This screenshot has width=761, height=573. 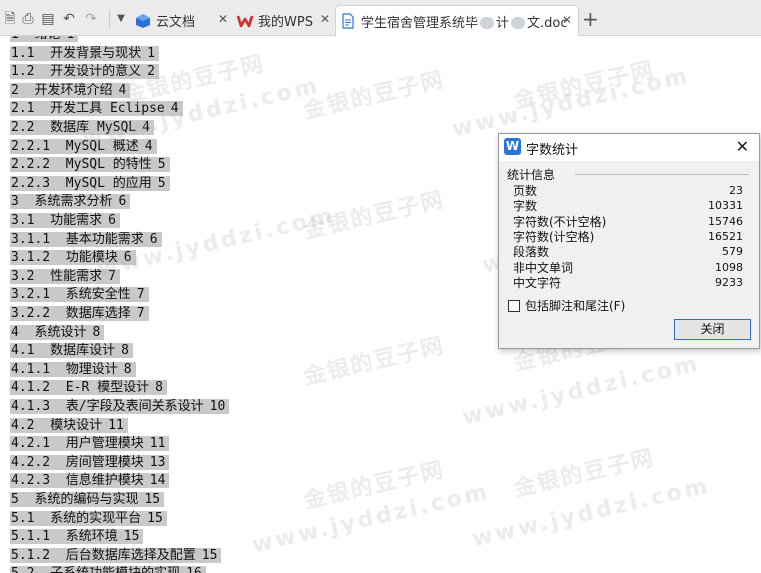 What do you see at coordinates (537, 282) in the screenshot?
I see `stat-label: 中文字符` at bounding box center [537, 282].